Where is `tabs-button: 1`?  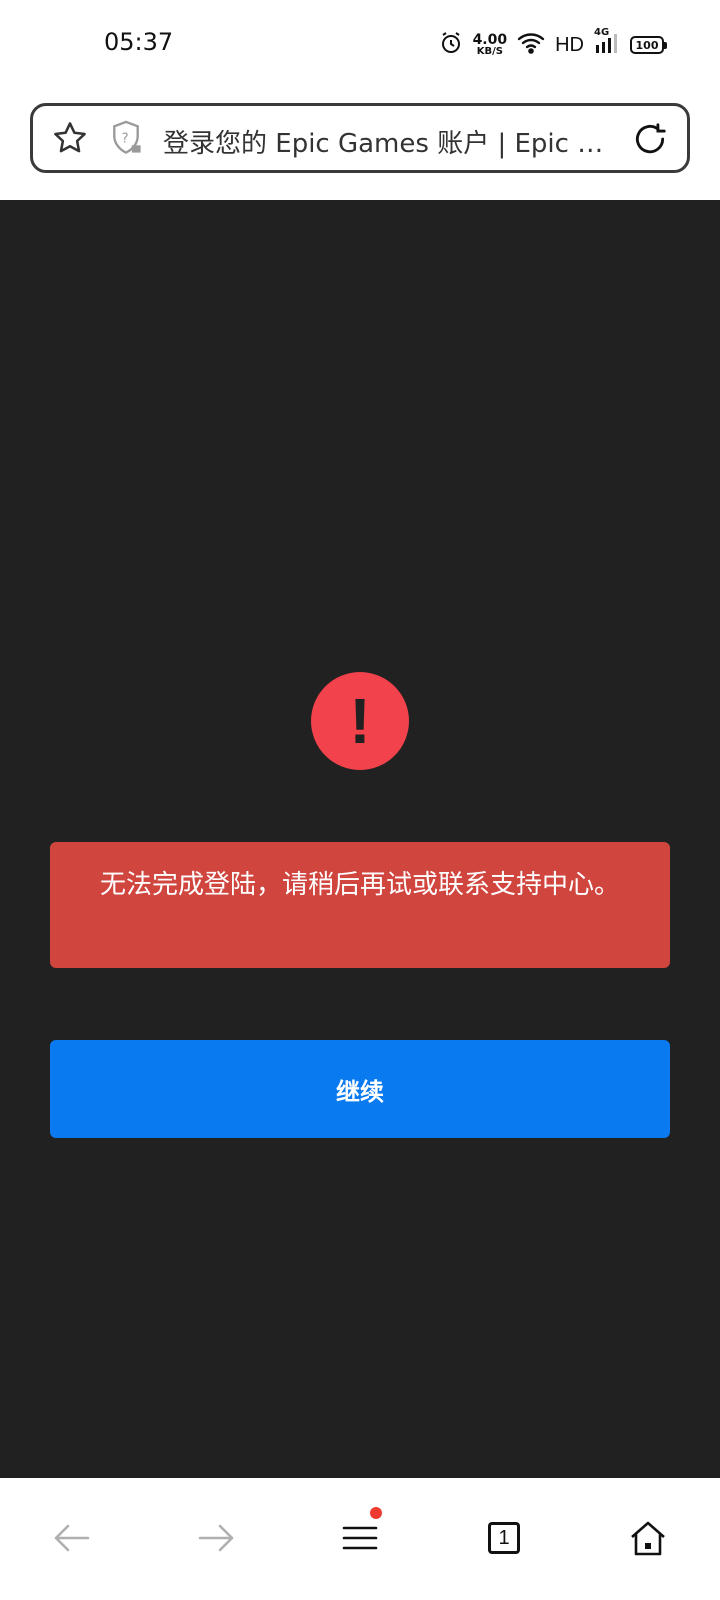 tabs-button: 1 is located at coordinates (504, 1538).